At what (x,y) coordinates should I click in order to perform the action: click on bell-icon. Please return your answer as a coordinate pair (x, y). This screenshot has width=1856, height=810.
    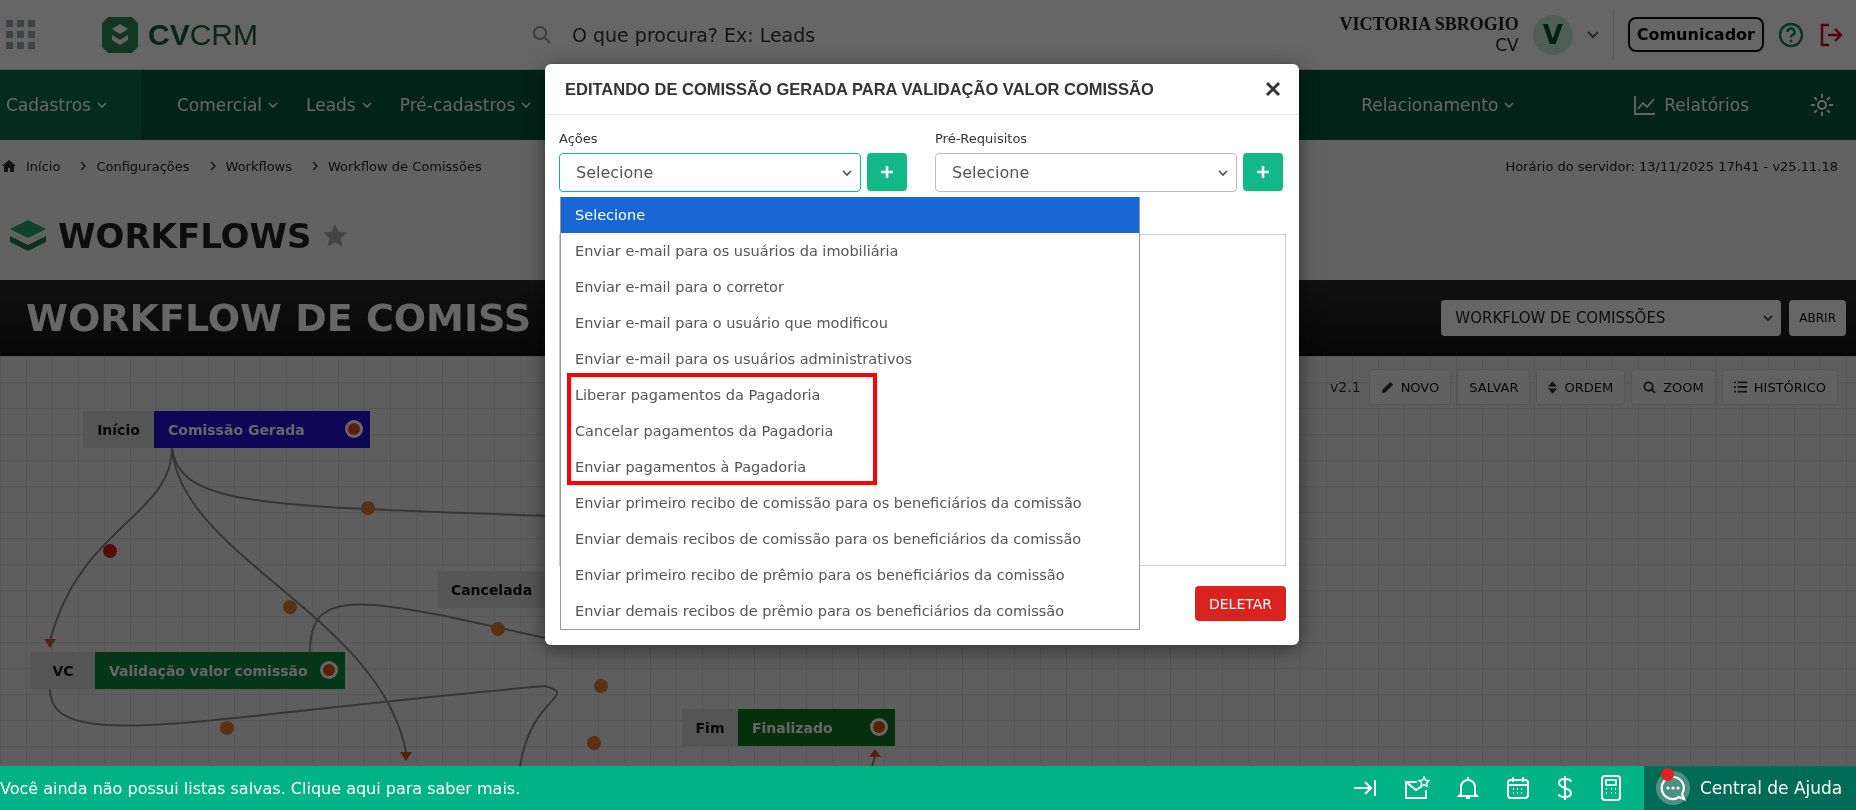
    Looking at the image, I should click on (1468, 788).